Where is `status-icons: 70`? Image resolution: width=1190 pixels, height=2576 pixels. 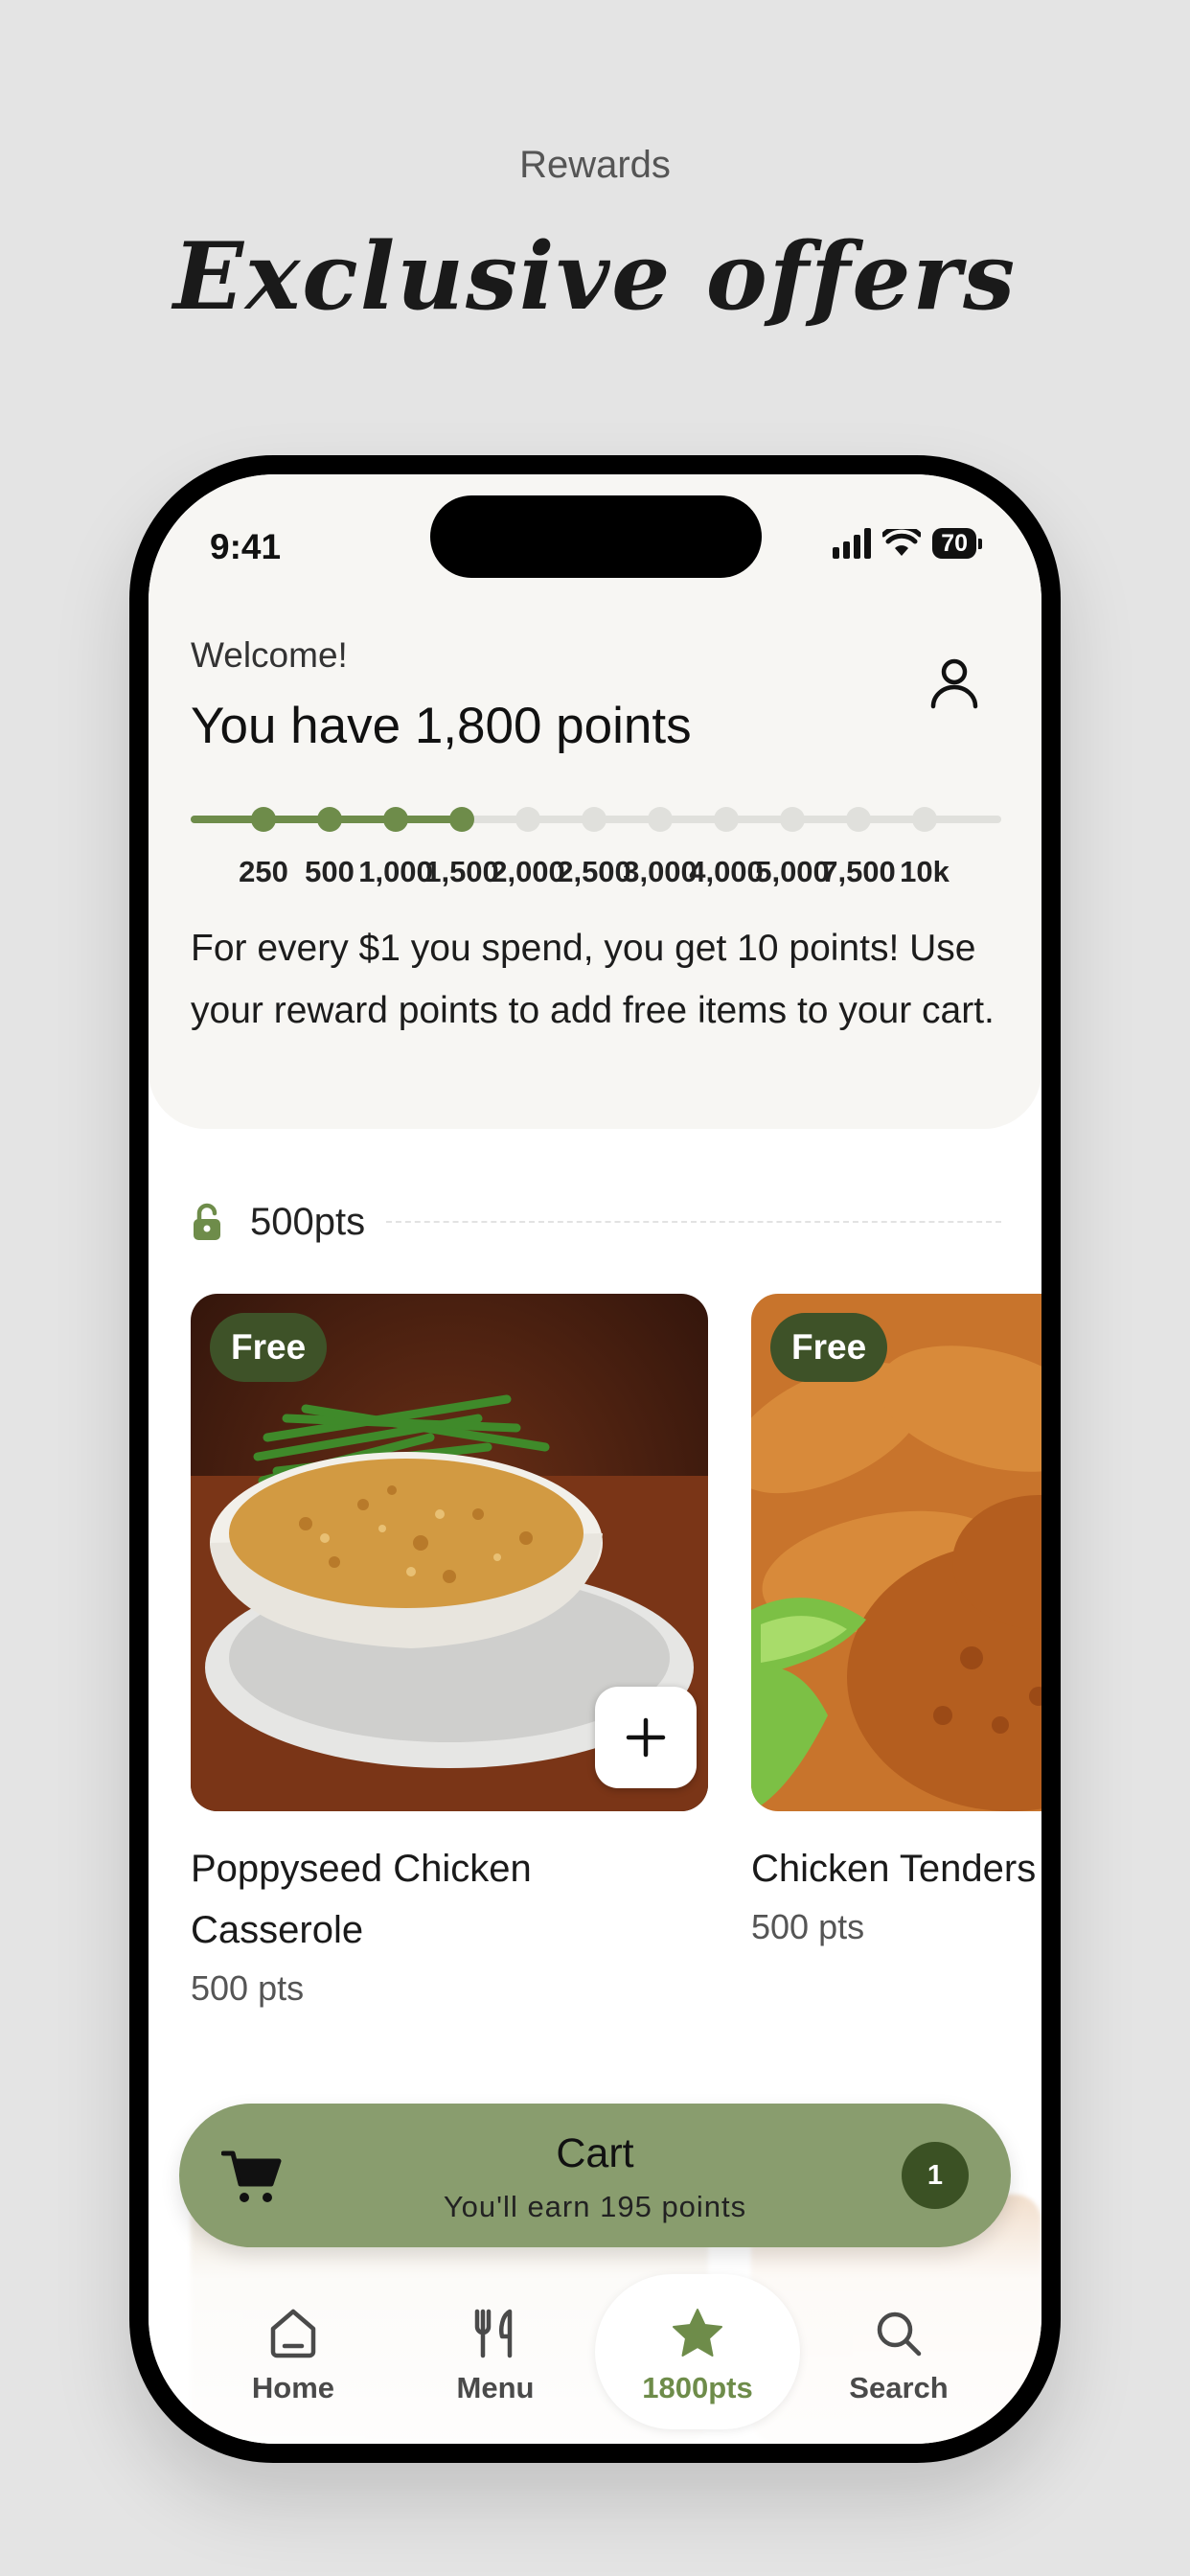 status-icons: 70 is located at coordinates (907, 543).